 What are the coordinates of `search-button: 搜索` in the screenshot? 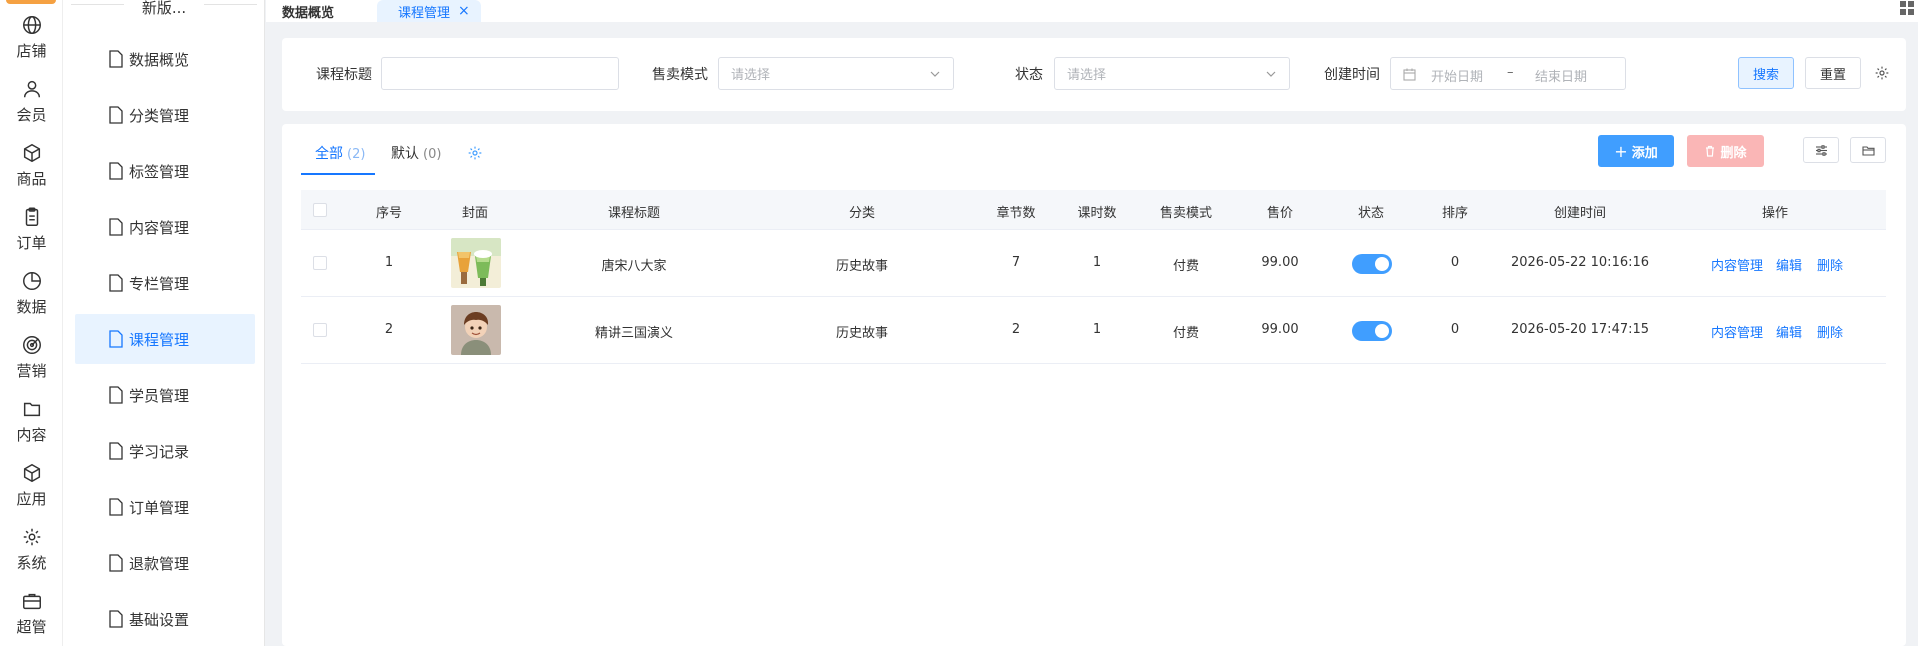 It's located at (1766, 73).